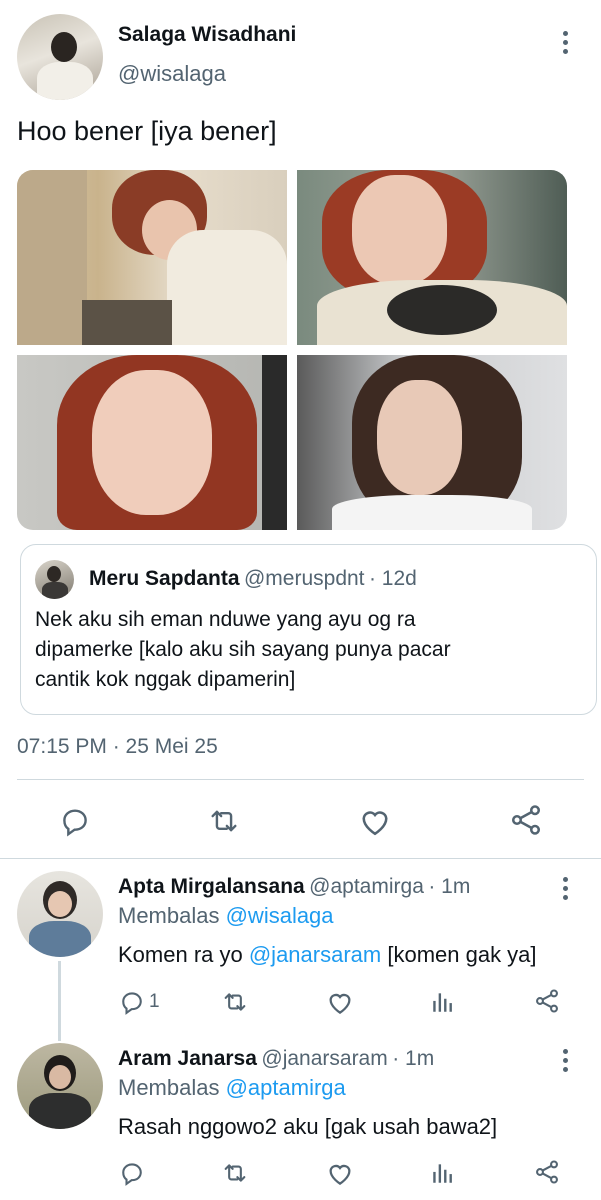 The height and width of the screenshot is (1200, 601). Describe the element at coordinates (304, 578) in the screenshot. I see `quoted-author-handle: @meruspdnt` at that location.